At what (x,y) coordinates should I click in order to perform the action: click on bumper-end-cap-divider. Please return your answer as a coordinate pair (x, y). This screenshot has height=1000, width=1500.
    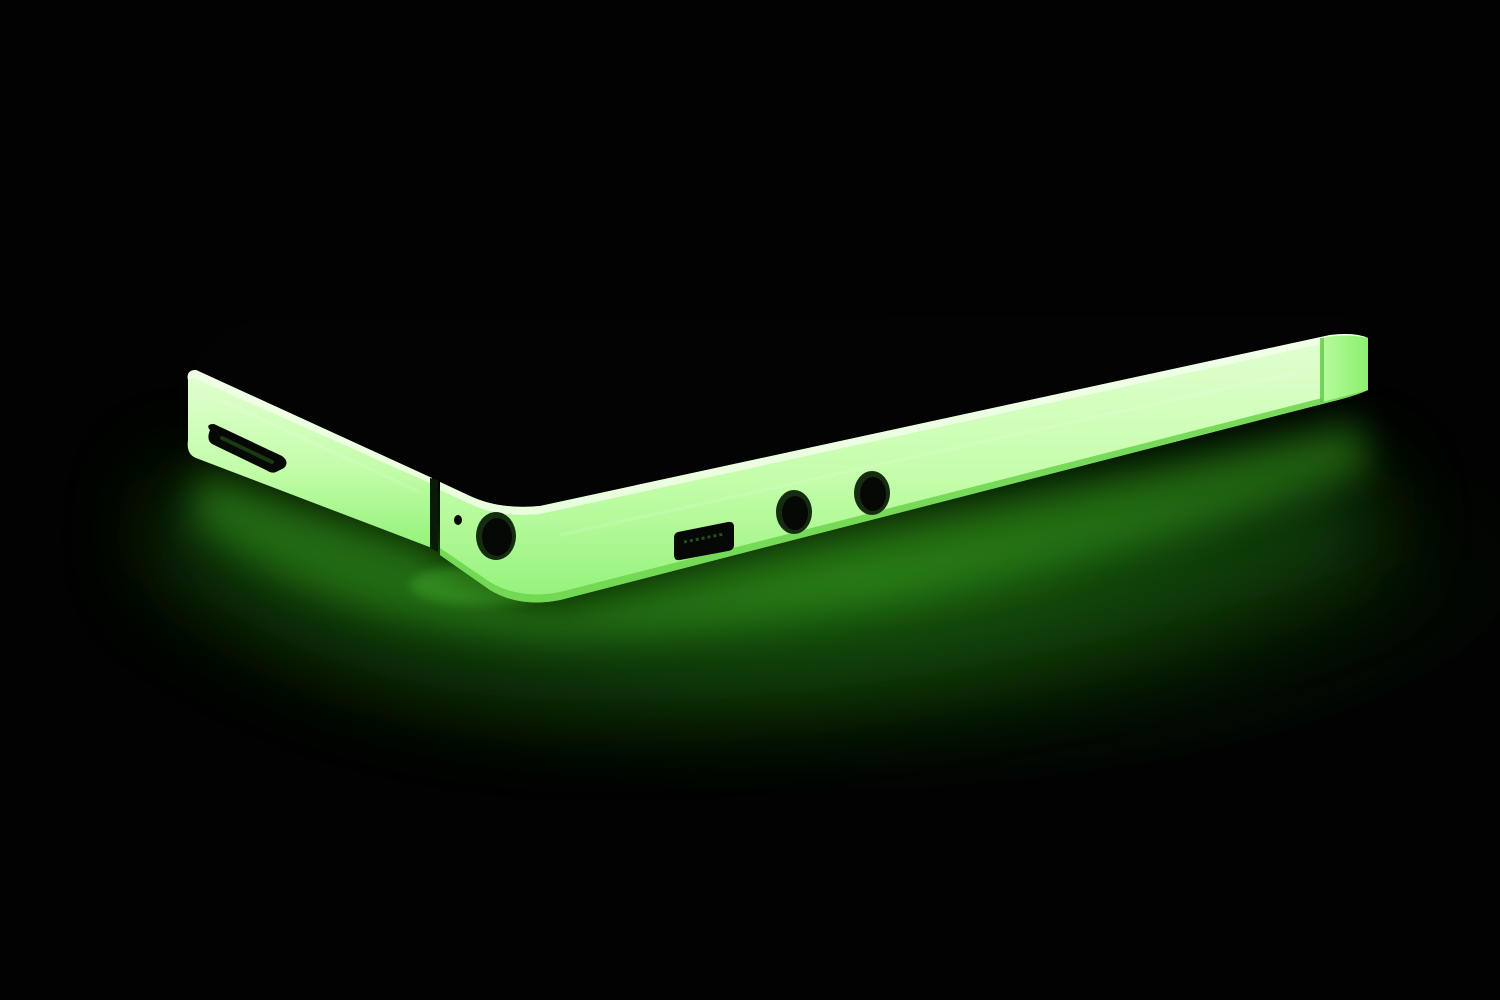
    Looking at the image, I should click on (1322, 370).